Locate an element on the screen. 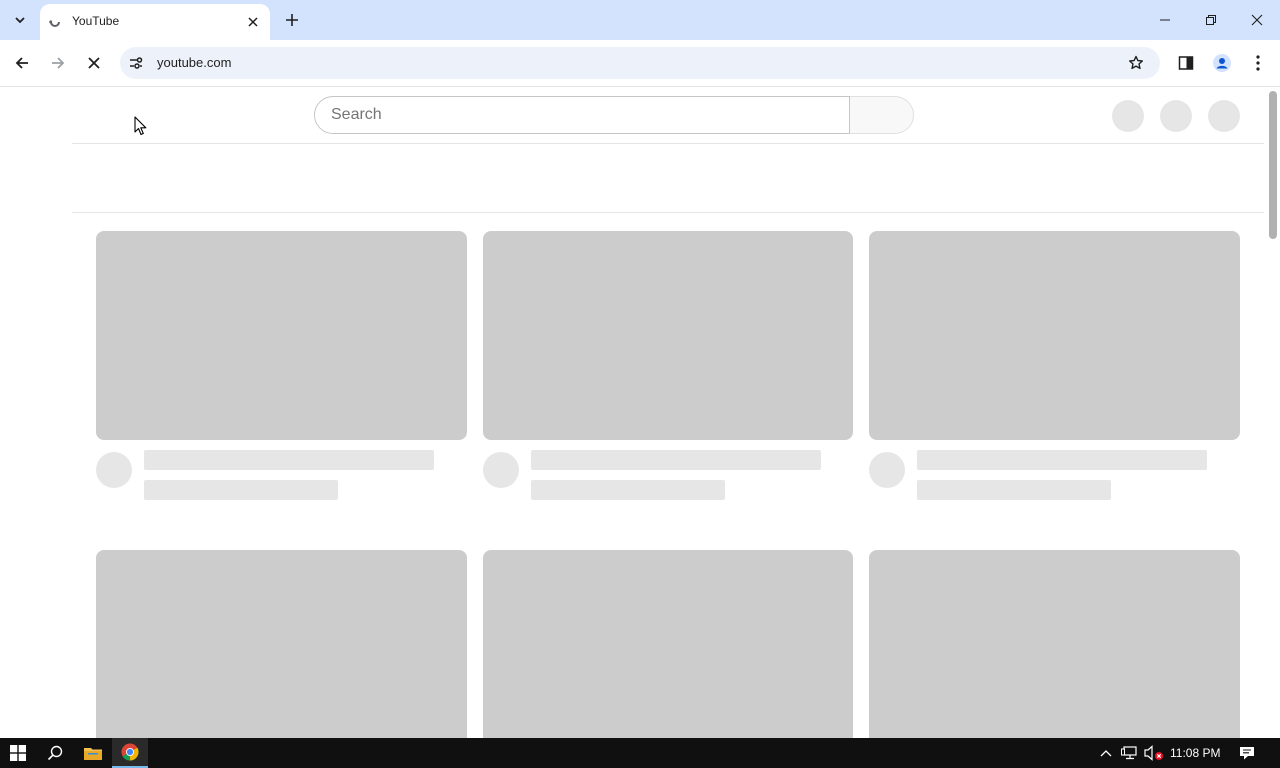 Image resolution: width=1280 pixels, height=768 pixels. network-status is located at coordinates (1129, 753).